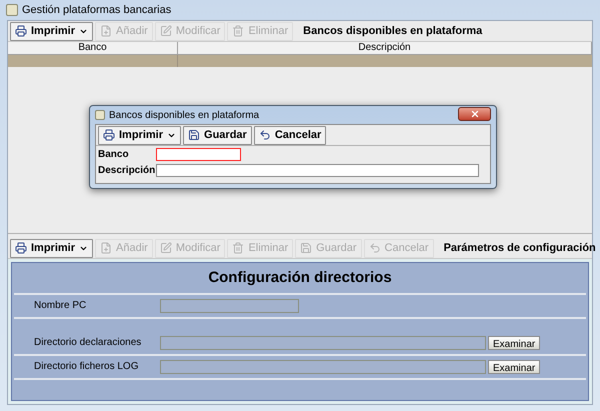  Describe the element at coordinates (60, 306) in the screenshot. I see `field-label: Nombre PC` at that location.